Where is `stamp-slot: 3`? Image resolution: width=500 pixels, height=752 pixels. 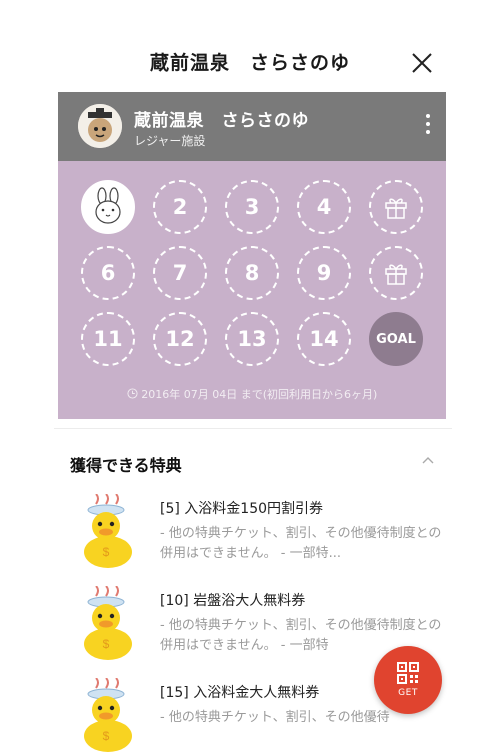
stamp-slot: 3 is located at coordinates (252, 207).